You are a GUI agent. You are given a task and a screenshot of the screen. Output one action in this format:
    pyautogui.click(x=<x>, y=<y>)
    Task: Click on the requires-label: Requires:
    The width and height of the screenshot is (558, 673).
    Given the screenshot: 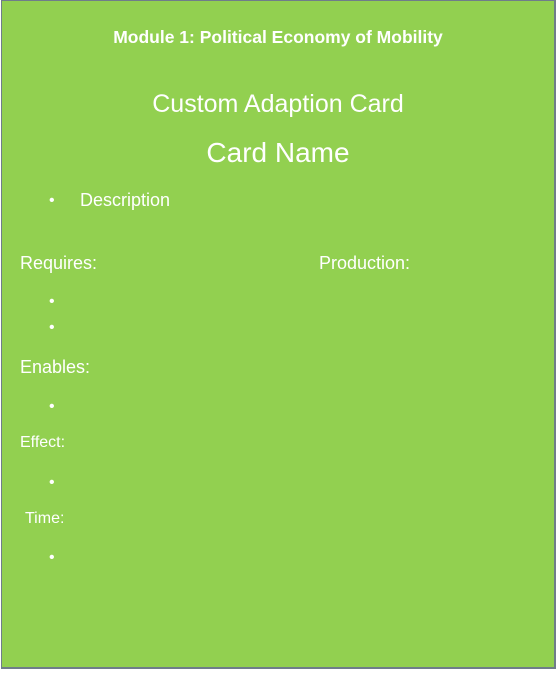 What is the action you would take?
    pyautogui.click(x=59, y=263)
    